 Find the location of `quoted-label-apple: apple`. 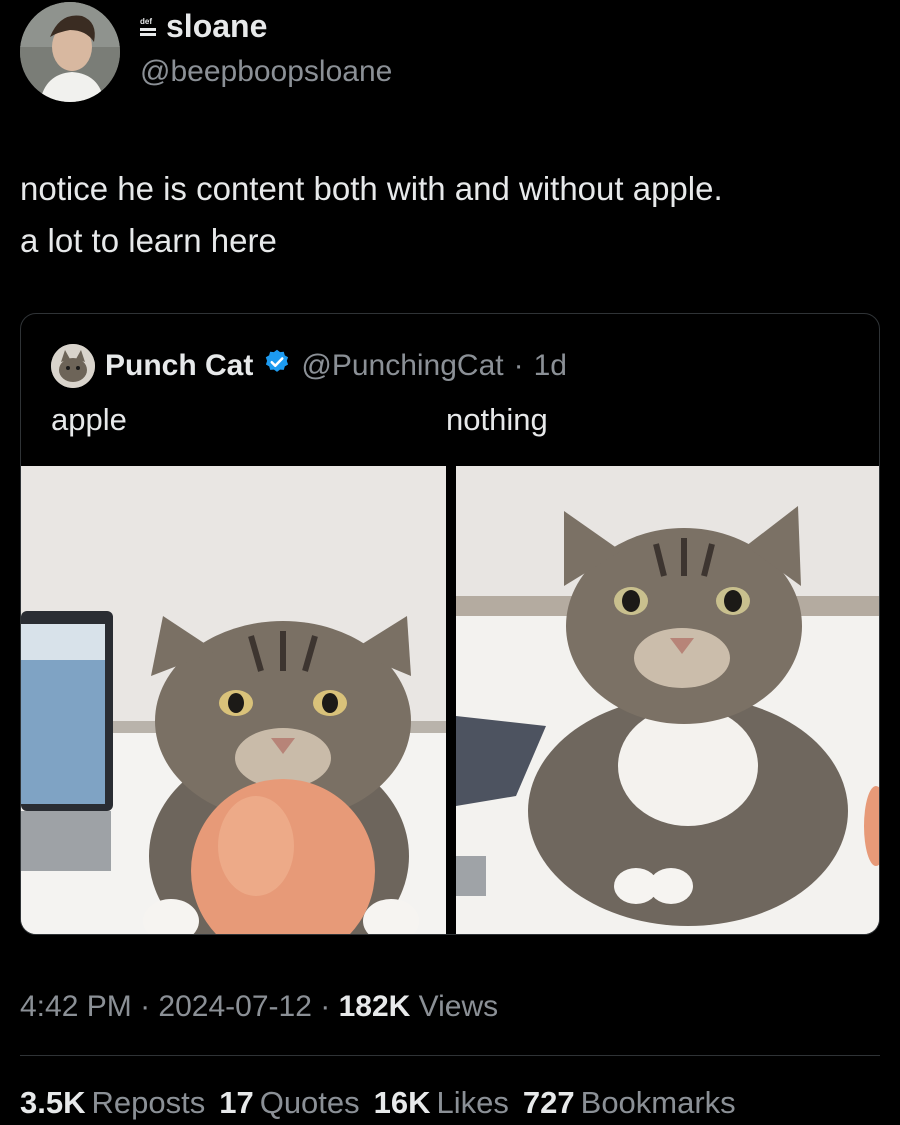

quoted-label-apple: apple is located at coordinates (89, 419).